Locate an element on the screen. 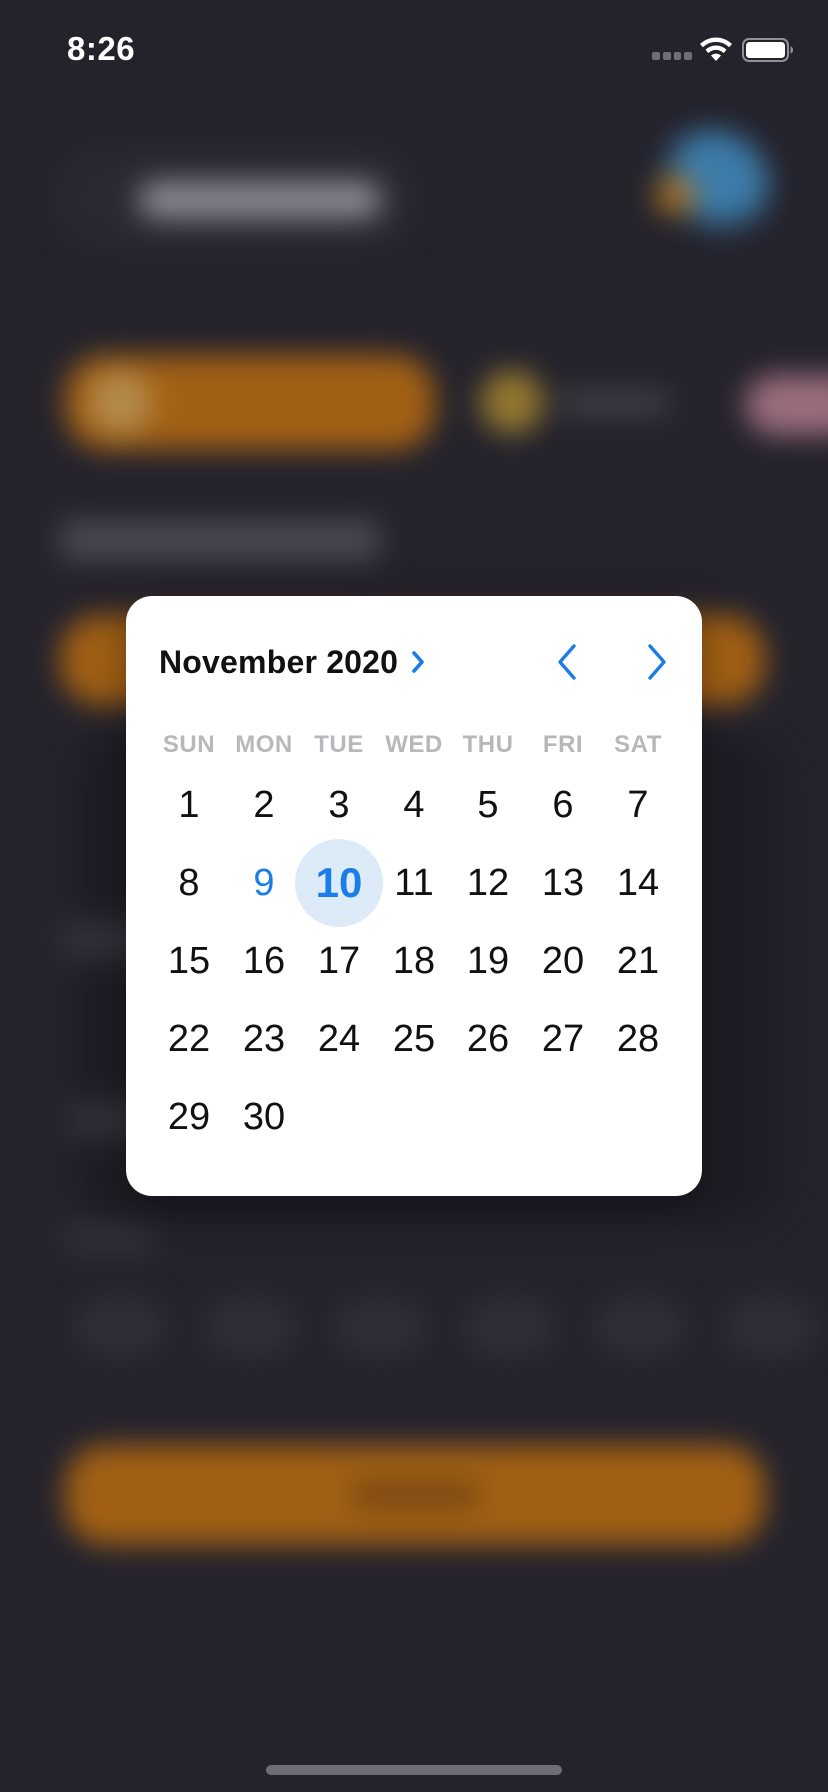 Image resolution: width=828 pixels, height=1792 pixels. cellular-signal-icon is located at coordinates (672, 56).